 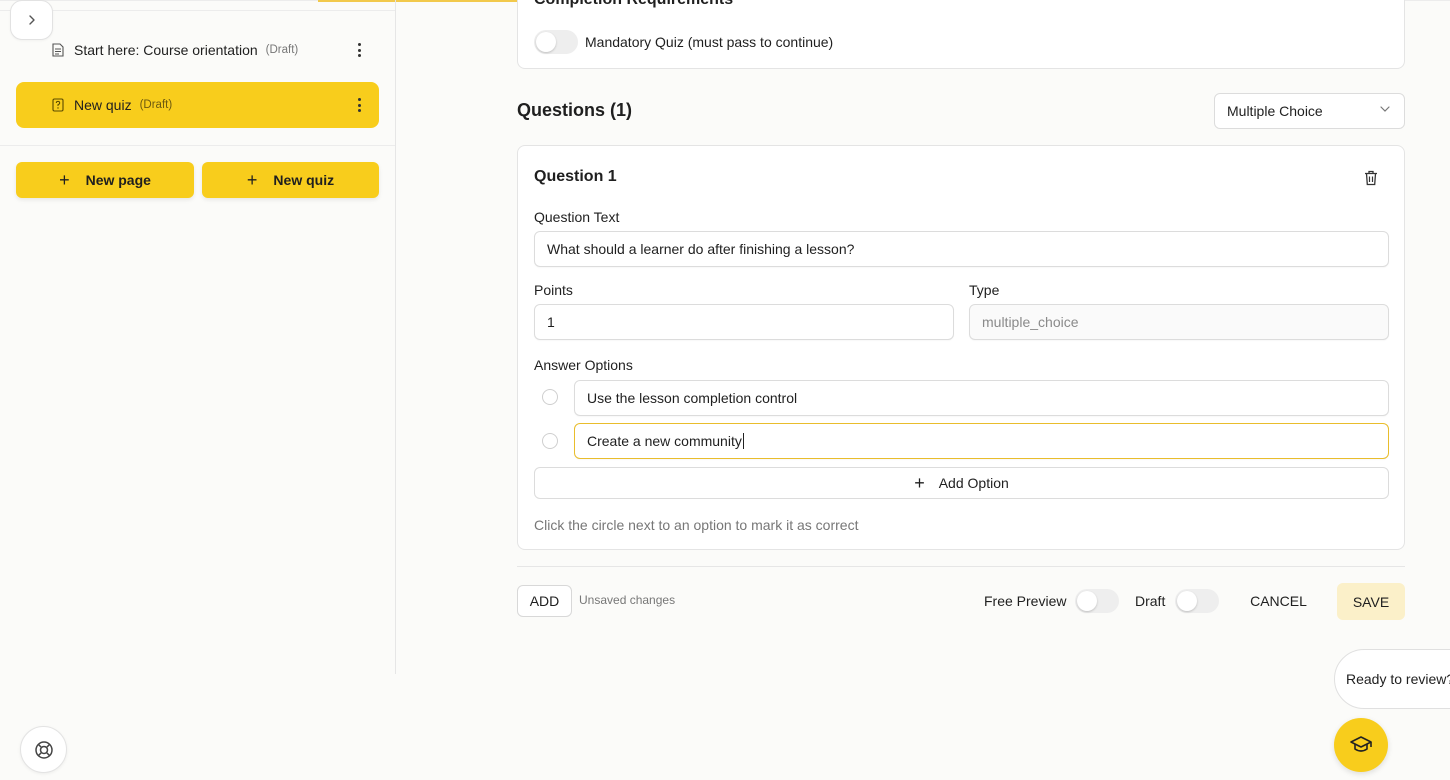 I want to click on add-option-button: + Add Option, so click(x=961, y=483).